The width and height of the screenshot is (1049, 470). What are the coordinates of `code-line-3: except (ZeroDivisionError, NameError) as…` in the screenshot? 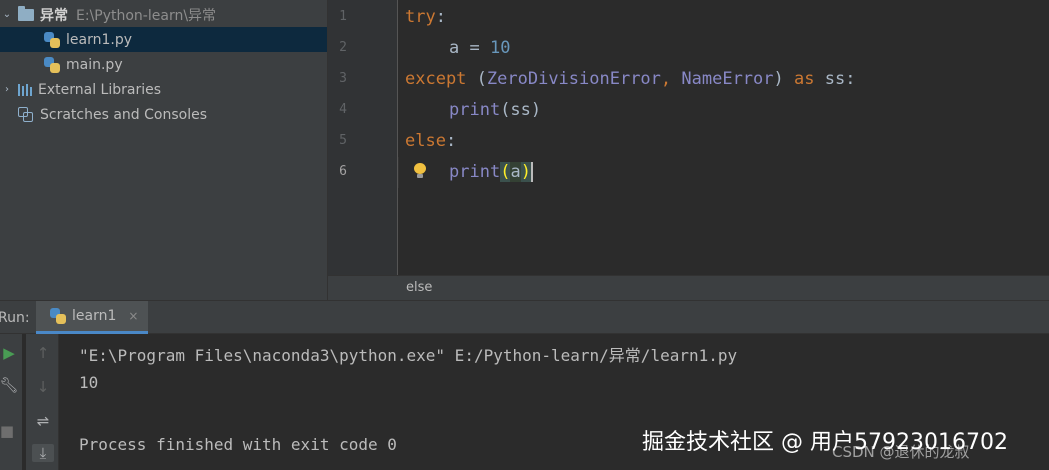 It's located at (630, 79).